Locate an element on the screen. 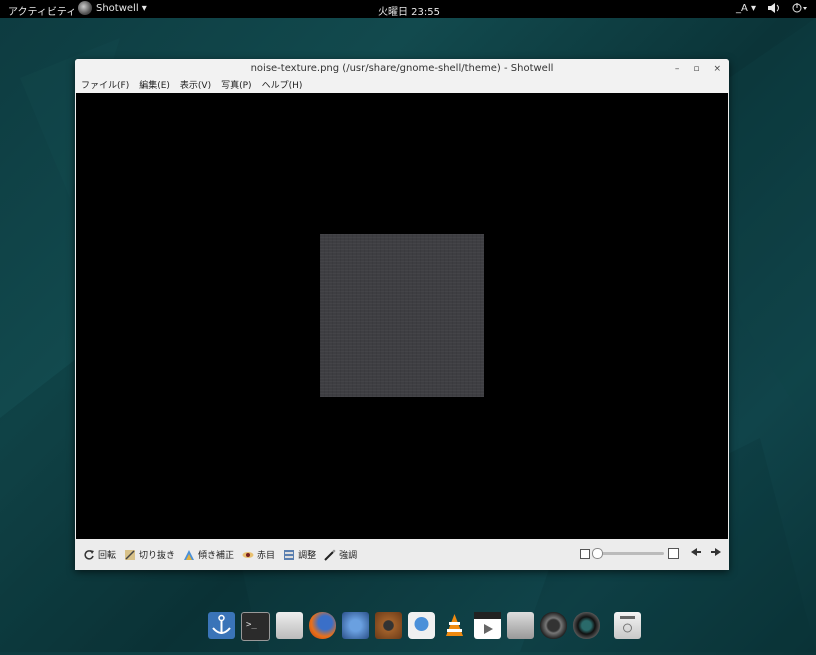 The image size is (816, 655). speaker-icon is located at coordinates (774, 9).